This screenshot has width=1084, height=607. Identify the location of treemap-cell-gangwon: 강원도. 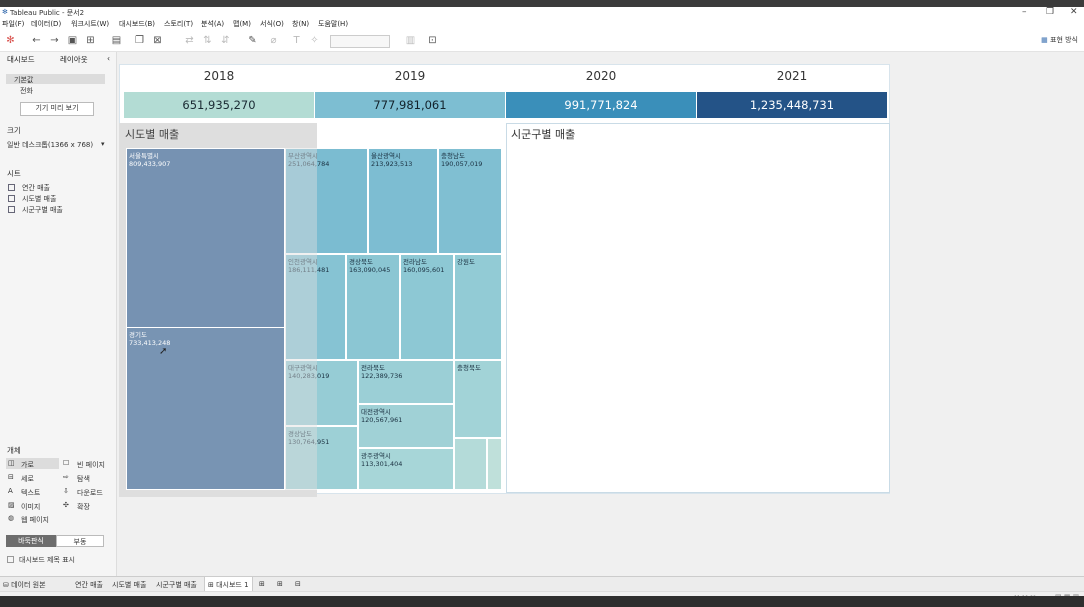
(478, 307).